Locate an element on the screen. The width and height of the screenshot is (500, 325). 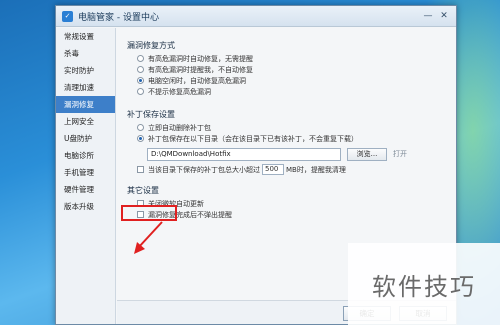
sidebar-item-phone: 手机管理 is located at coordinates (85, 172).